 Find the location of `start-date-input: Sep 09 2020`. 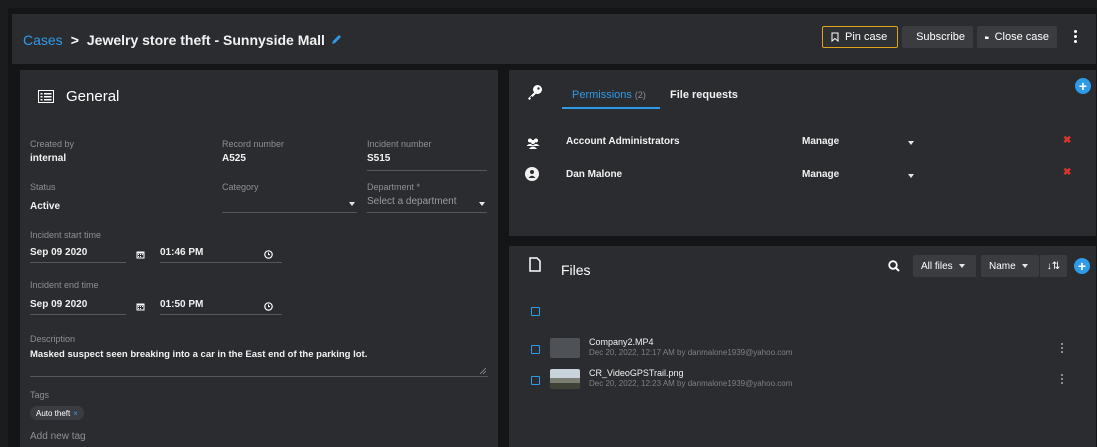

start-date-input: Sep 09 2020 is located at coordinates (58, 252).